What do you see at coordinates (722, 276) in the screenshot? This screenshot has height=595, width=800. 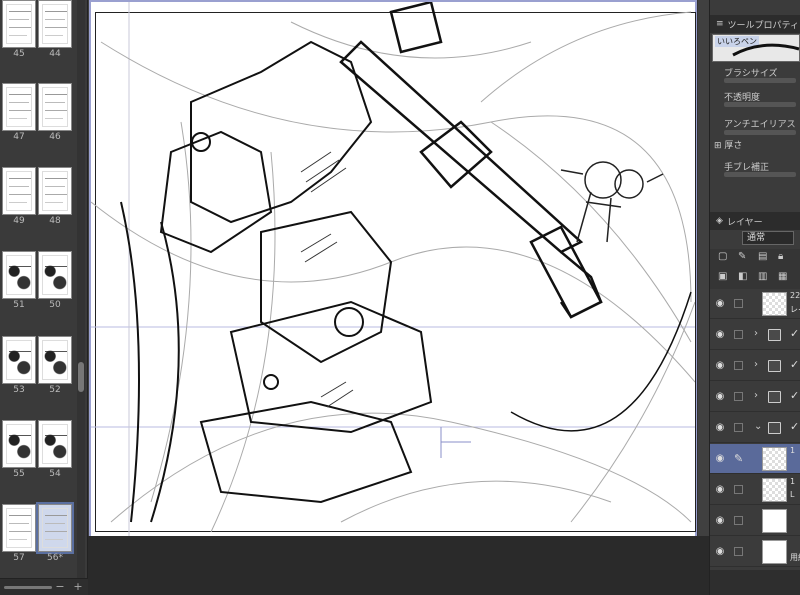 I see `clip-layer-icon: ▣` at bounding box center [722, 276].